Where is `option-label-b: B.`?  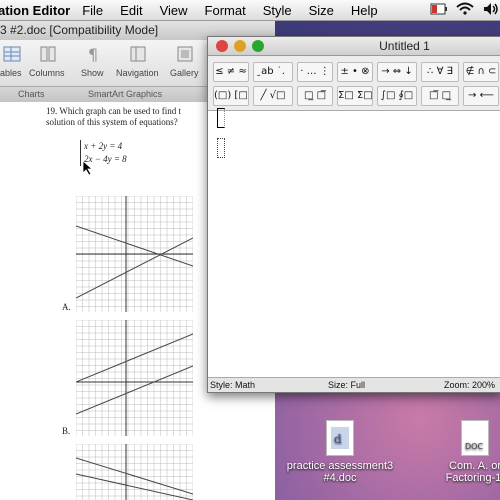
option-label-b: B. is located at coordinates (66, 431).